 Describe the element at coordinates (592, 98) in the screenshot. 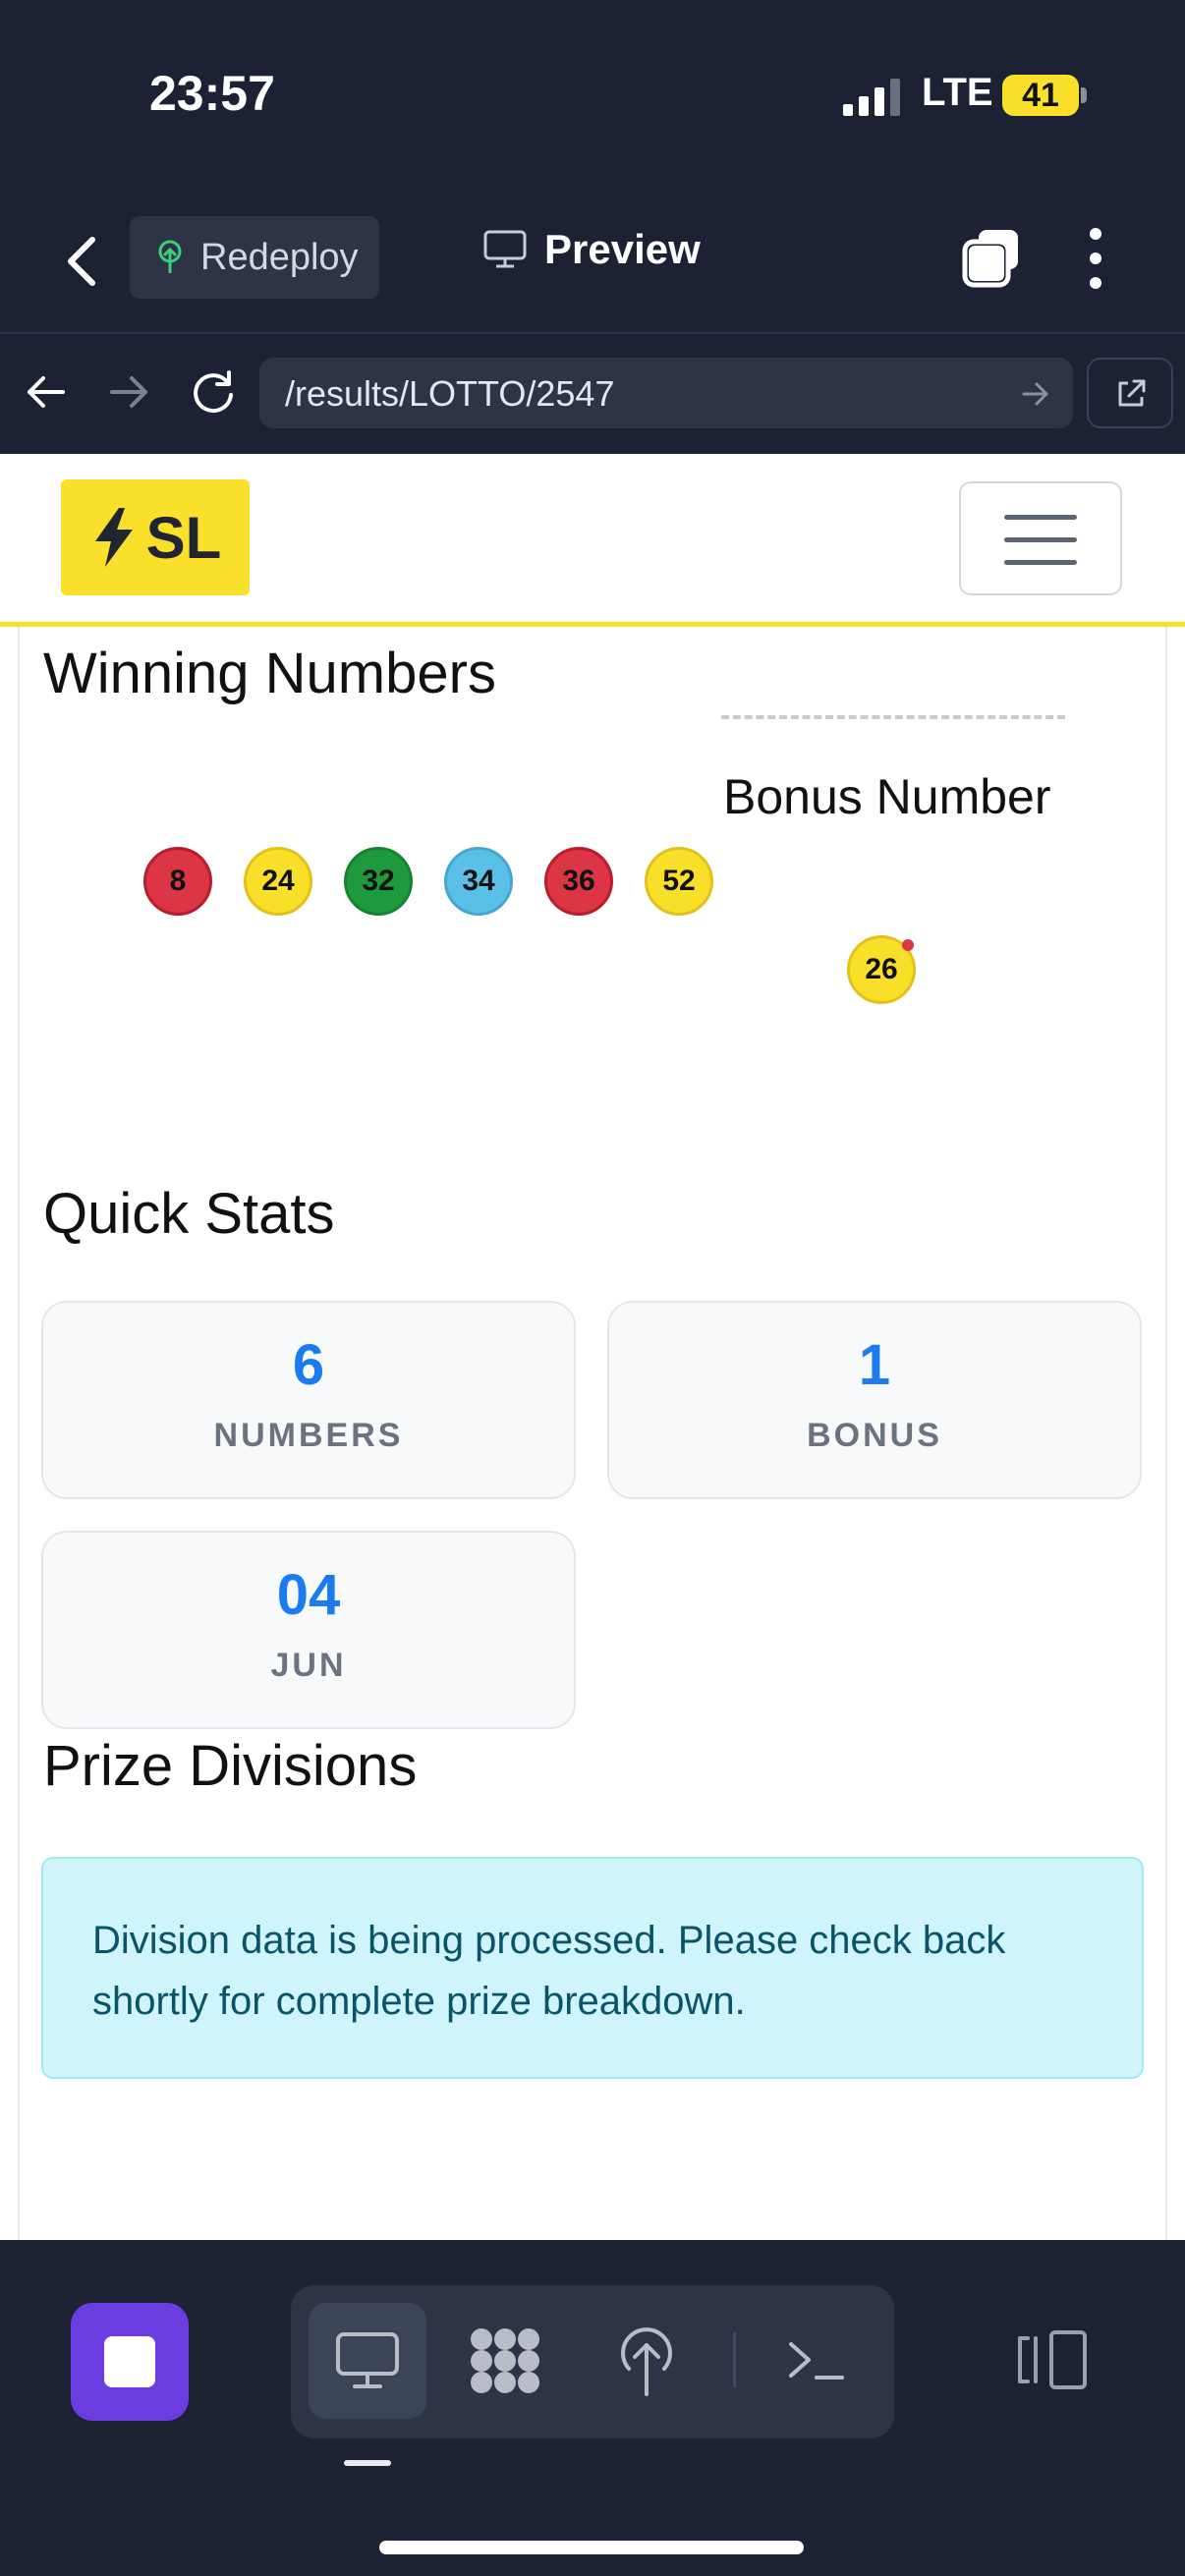

I see `status-bar: 23:57 LTE 41` at that location.